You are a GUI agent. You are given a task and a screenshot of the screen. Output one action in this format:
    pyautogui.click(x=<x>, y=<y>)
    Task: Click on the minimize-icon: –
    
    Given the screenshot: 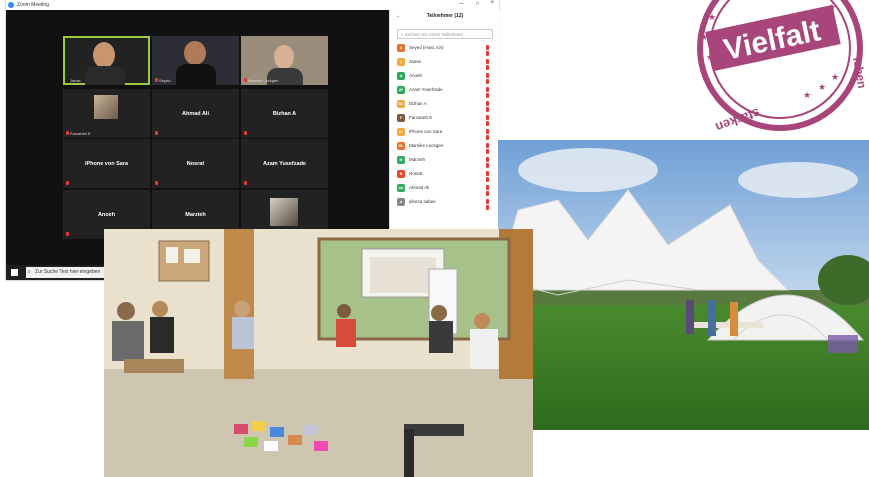 What is the action you would take?
    pyautogui.click(x=461, y=4)
    